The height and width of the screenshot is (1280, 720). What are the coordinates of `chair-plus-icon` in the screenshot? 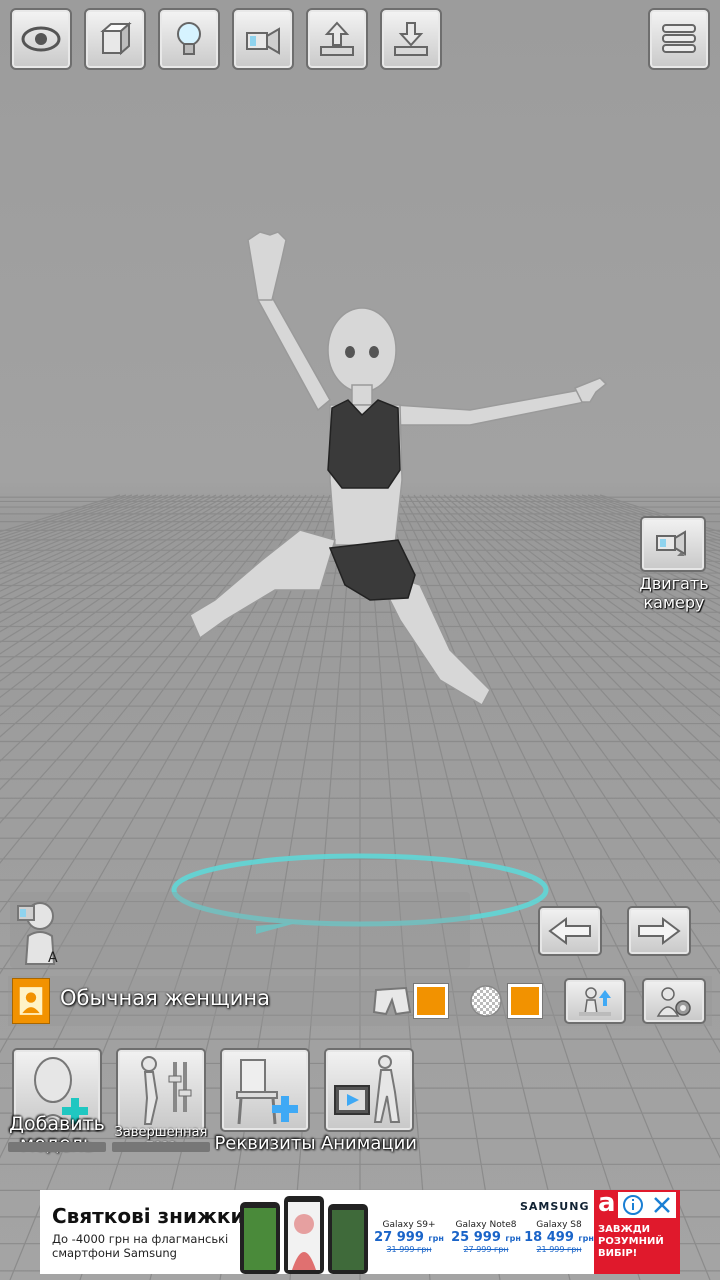 It's located at (267, 1092).